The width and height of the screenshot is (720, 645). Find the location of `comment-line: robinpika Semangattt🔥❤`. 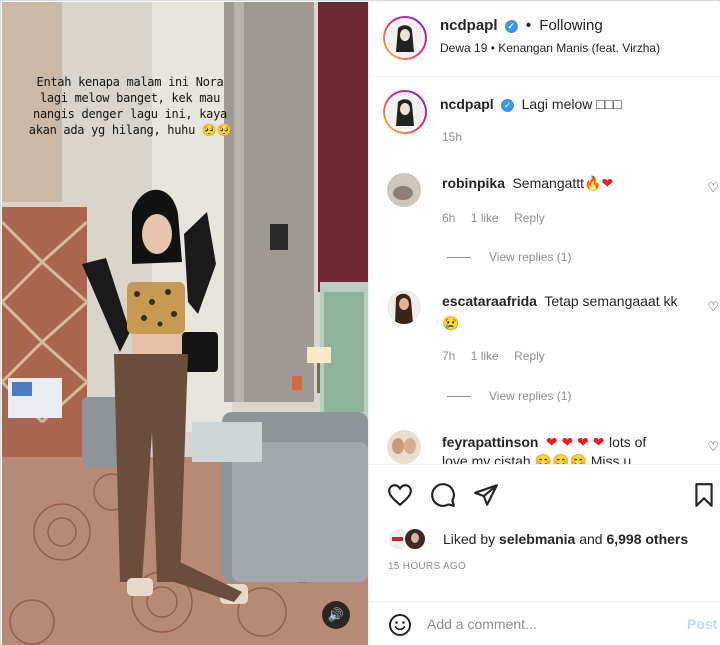

comment-line: robinpika Semangattt🔥❤ is located at coordinates (527, 184).